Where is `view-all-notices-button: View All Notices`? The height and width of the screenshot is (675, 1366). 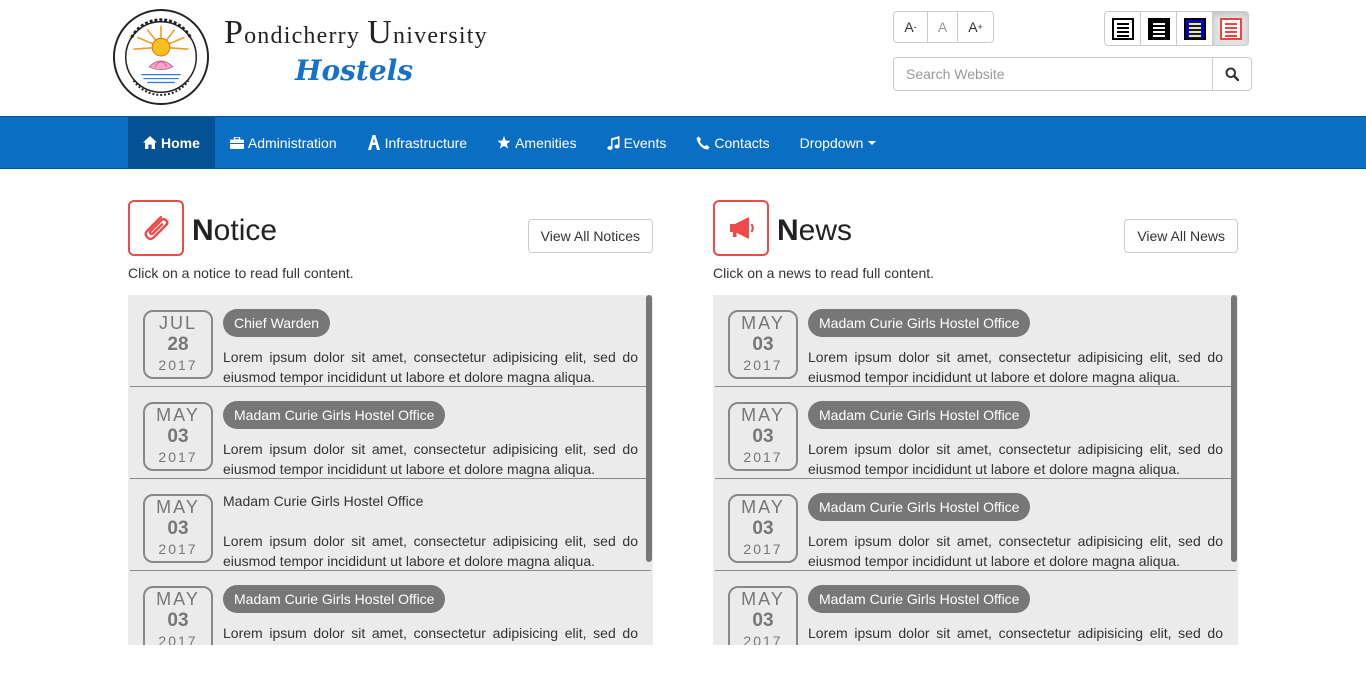 view-all-notices-button: View All Notices is located at coordinates (590, 236).